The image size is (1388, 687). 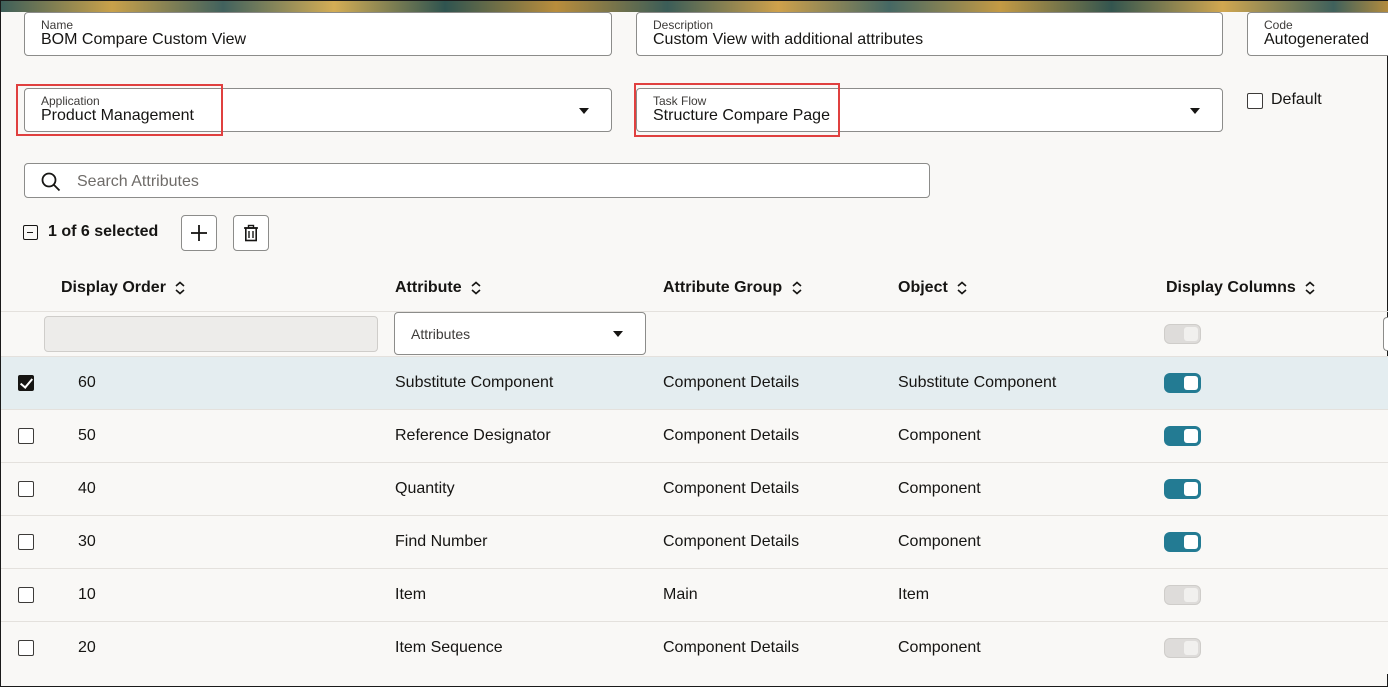 I want to click on attribute-cell: Item, so click(x=411, y=594).